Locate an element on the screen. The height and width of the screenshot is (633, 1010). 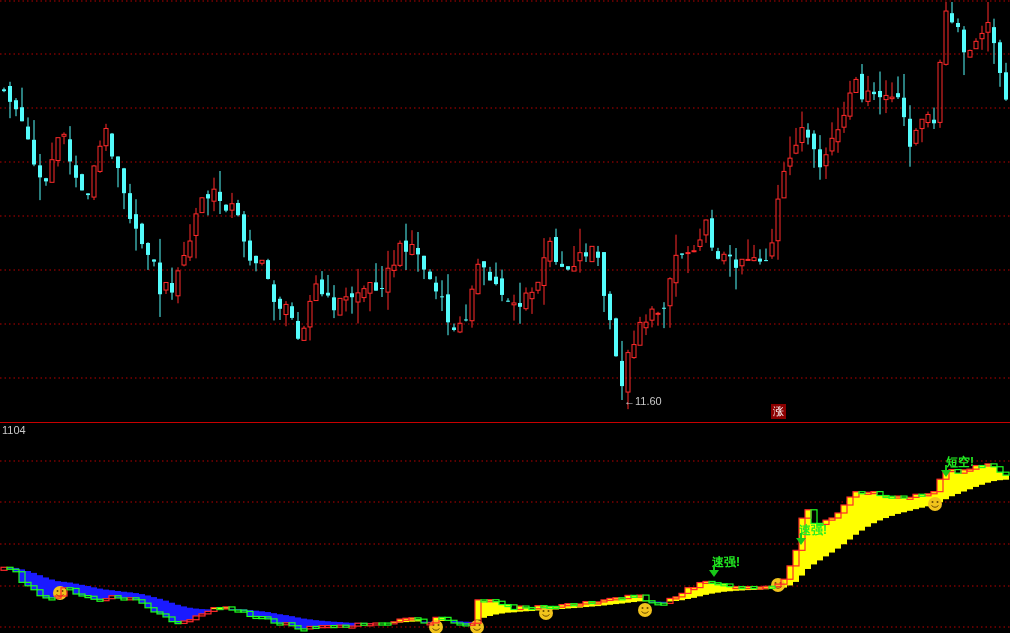
signal-label: 短空! is located at coordinates (960, 462).